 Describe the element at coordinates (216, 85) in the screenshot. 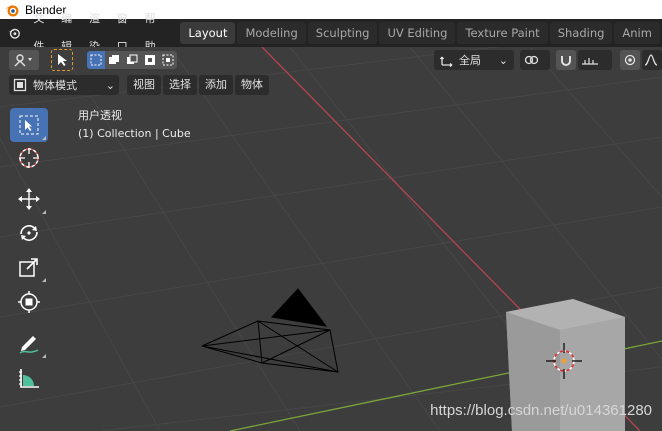

I see `menu-add: 添加` at that location.